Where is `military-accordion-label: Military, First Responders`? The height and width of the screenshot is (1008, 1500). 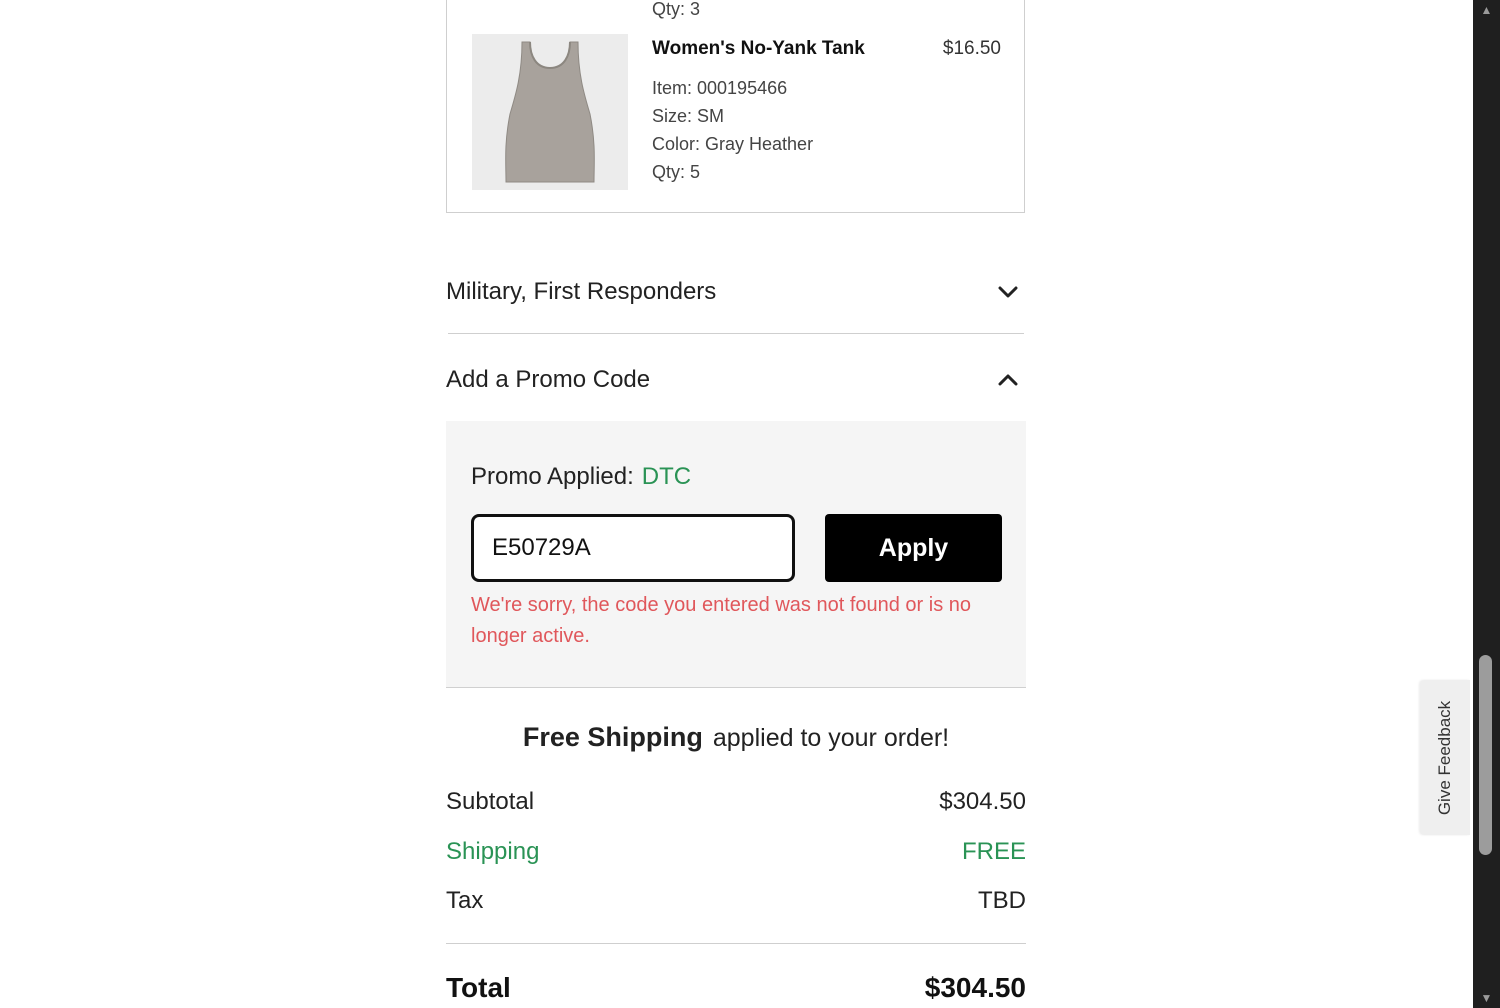 military-accordion-label: Military, First Responders is located at coordinates (581, 291).